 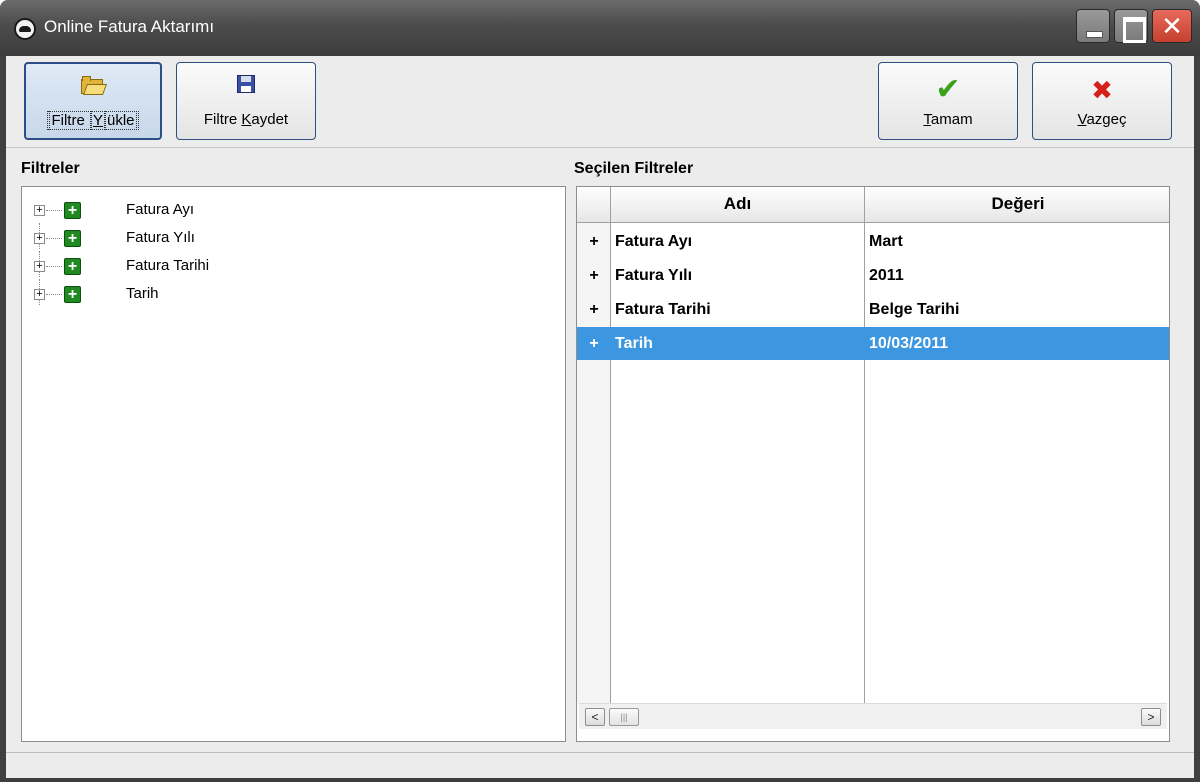 I want to click on ok-label: Tamam, so click(x=948, y=119).